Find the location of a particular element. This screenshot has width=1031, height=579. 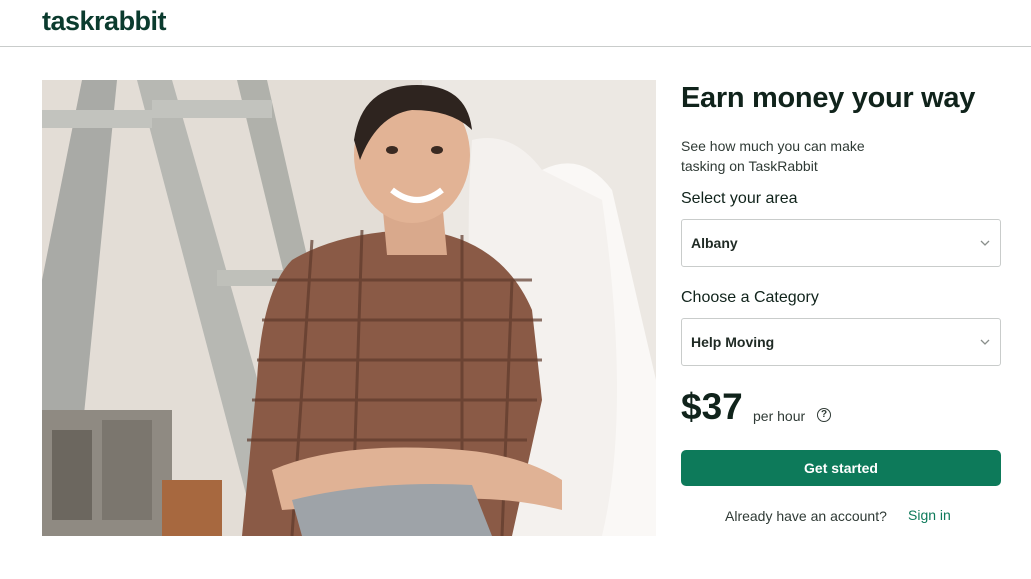

category-label: Choose a Category is located at coordinates (750, 297).